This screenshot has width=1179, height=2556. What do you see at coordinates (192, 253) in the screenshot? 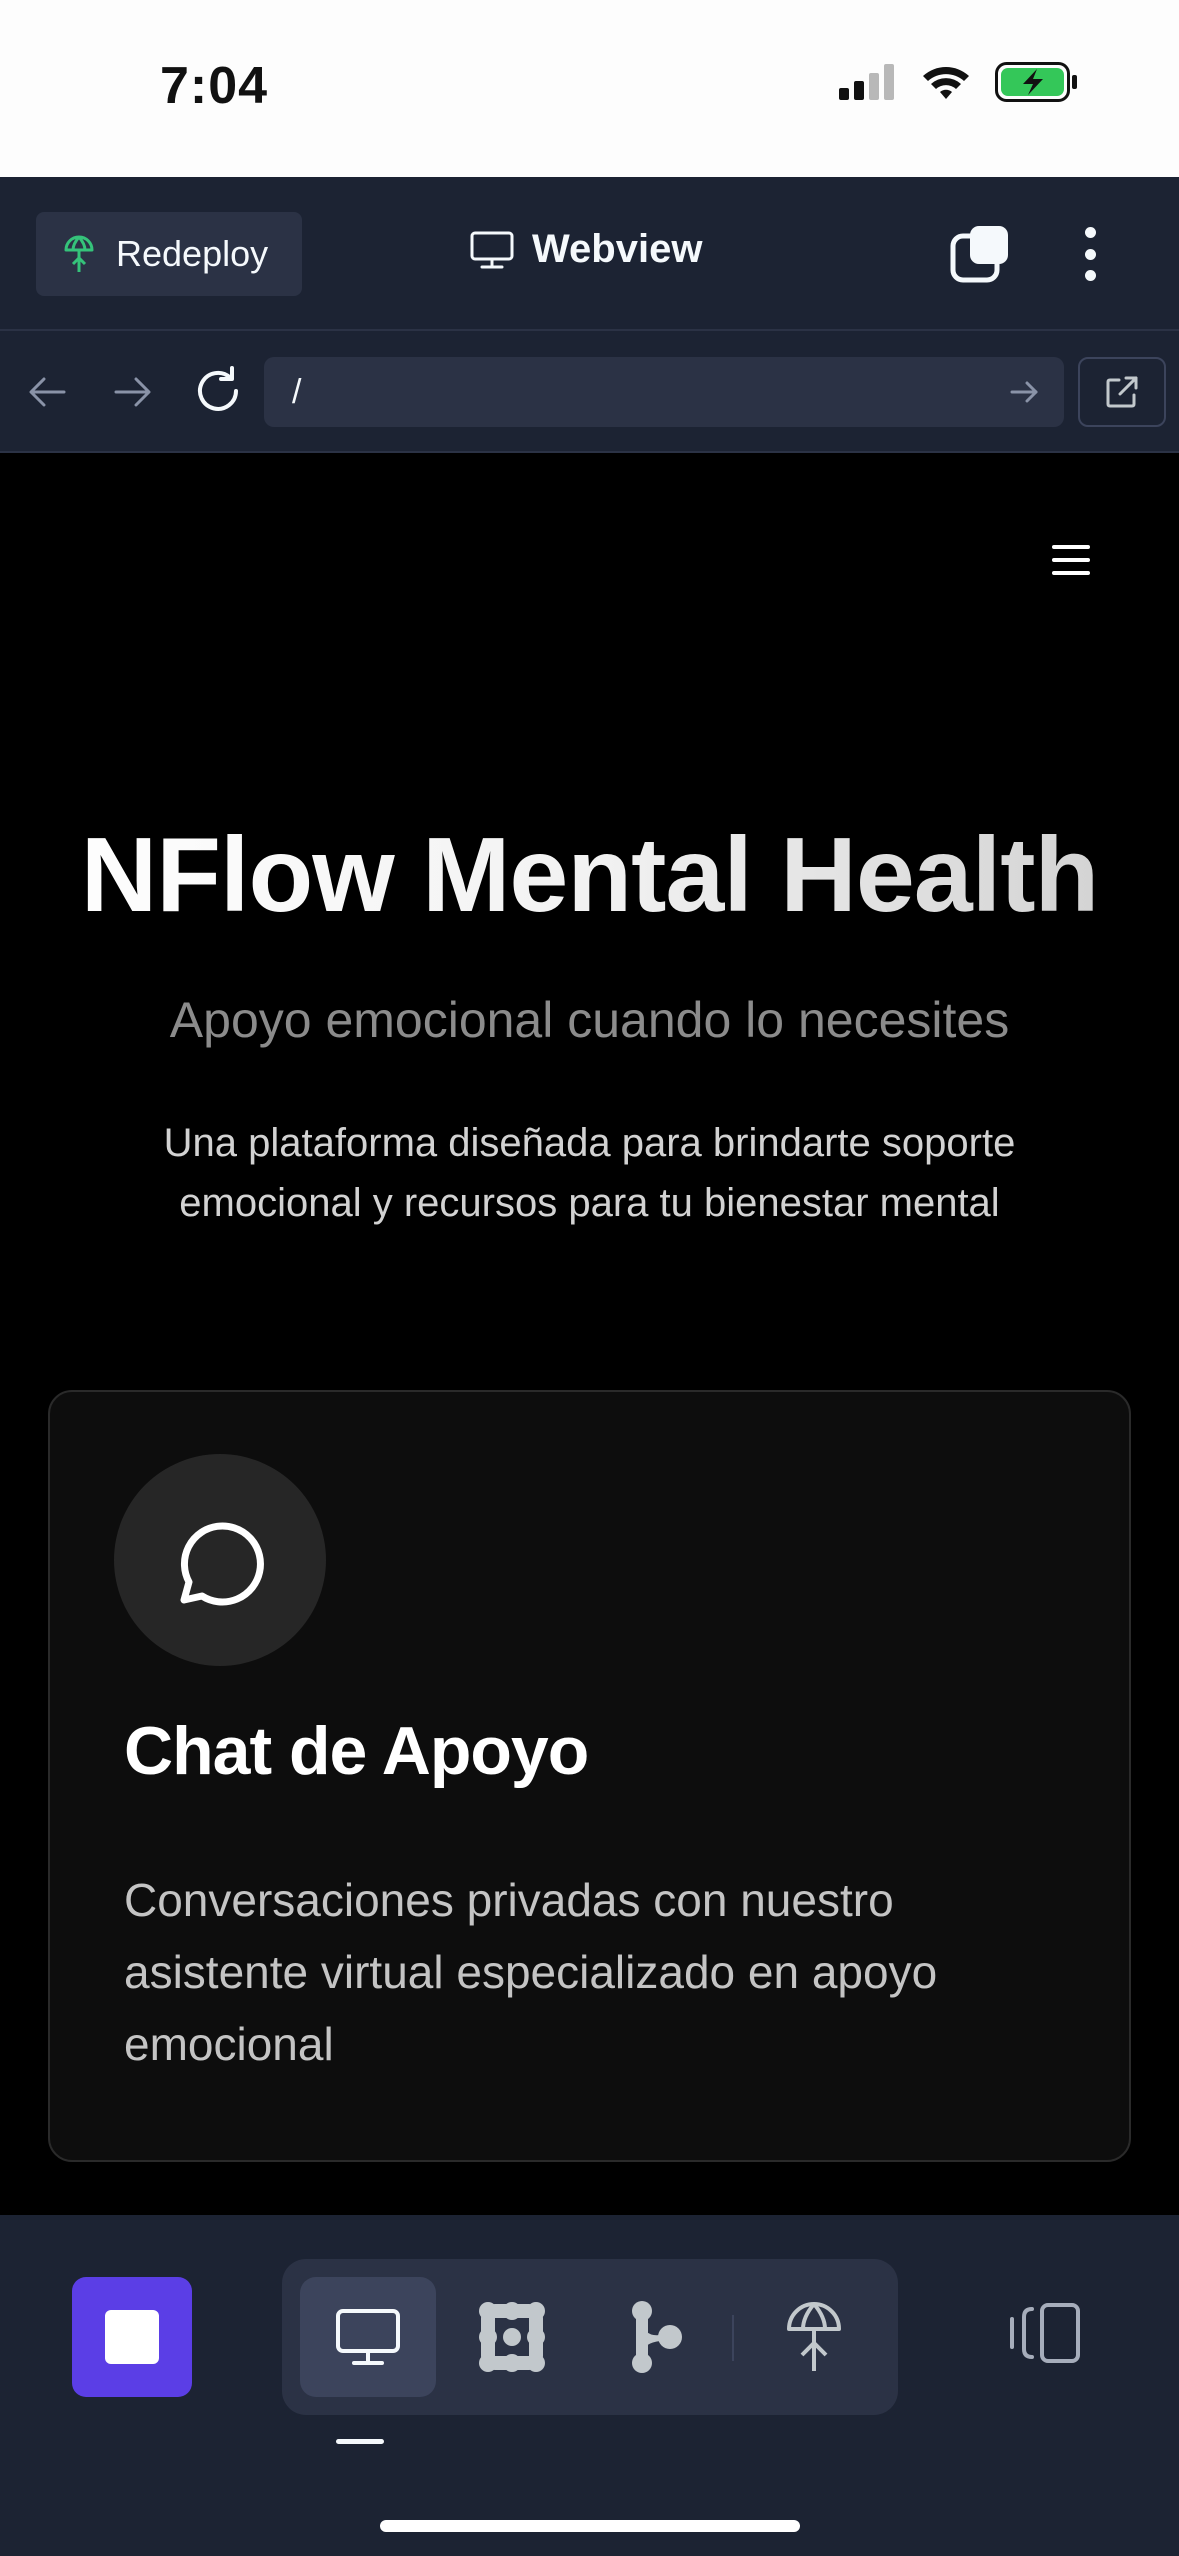
I see `redeploy-label: Redeploy` at bounding box center [192, 253].